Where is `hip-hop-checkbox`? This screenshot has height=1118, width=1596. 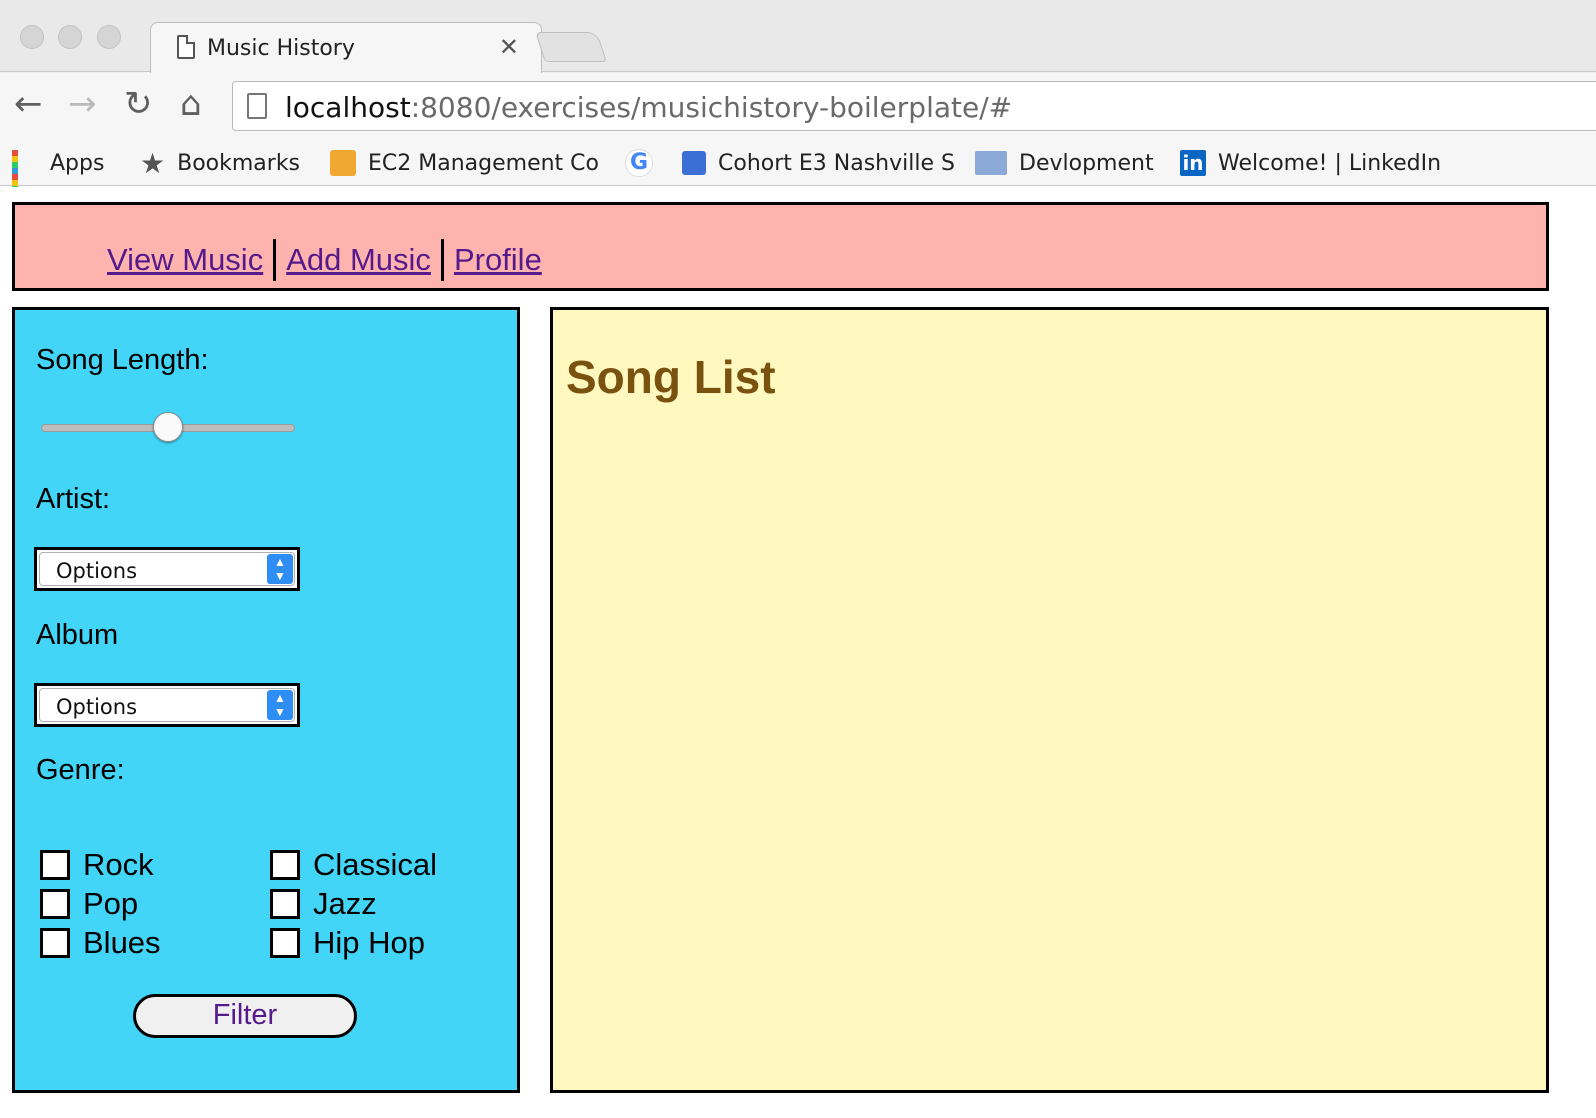
hip-hop-checkbox is located at coordinates (285, 942).